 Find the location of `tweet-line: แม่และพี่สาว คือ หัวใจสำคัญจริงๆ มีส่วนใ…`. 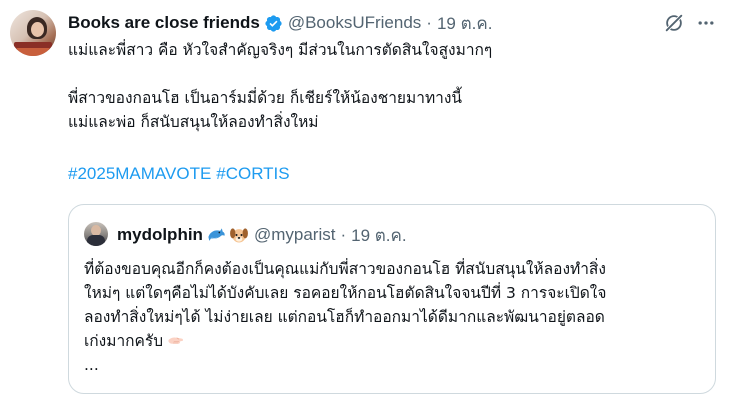

tweet-line: แม่และพี่สาว คือ หัวใจสำคัญจริงๆ มีส่วนใ… is located at coordinates (280, 50).